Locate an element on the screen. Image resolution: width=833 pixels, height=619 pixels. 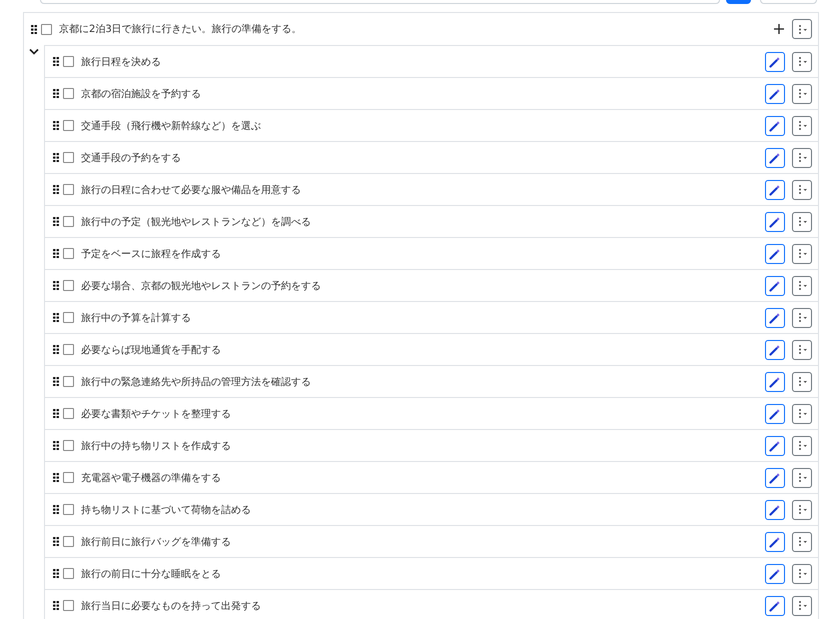
subtask-title: 持ち物リストに基づいて荷物を詰める is located at coordinates (166, 510).